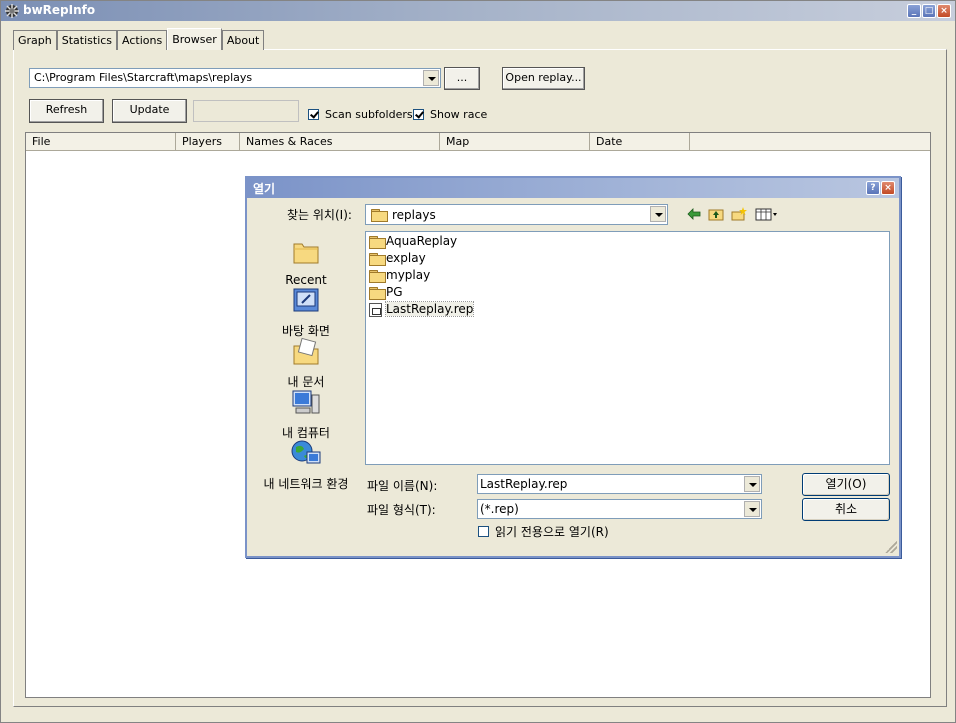 The height and width of the screenshot is (723, 956). Describe the element at coordinates (306, 402) in the screenshot. I see `my-computer-icon` at that location.